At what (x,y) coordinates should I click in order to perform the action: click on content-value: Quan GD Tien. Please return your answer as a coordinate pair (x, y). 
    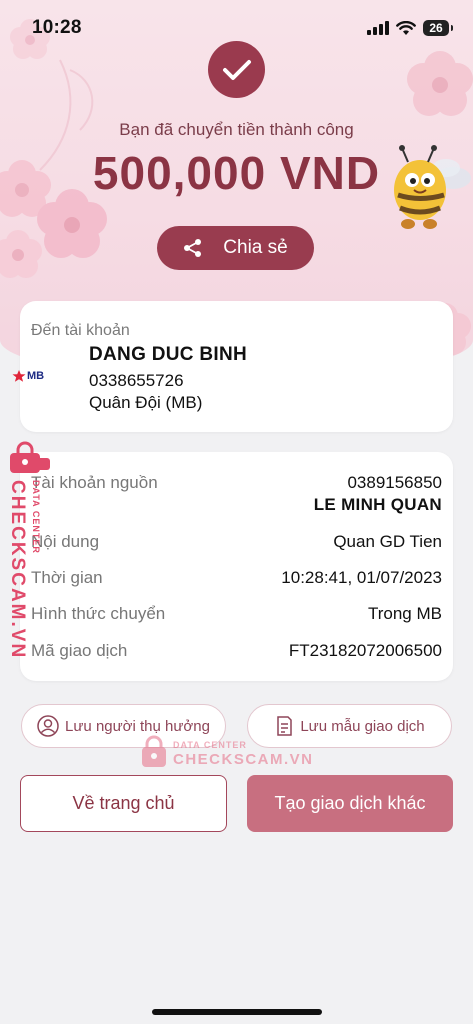
    Looking at the image, I should click on (387, 541).